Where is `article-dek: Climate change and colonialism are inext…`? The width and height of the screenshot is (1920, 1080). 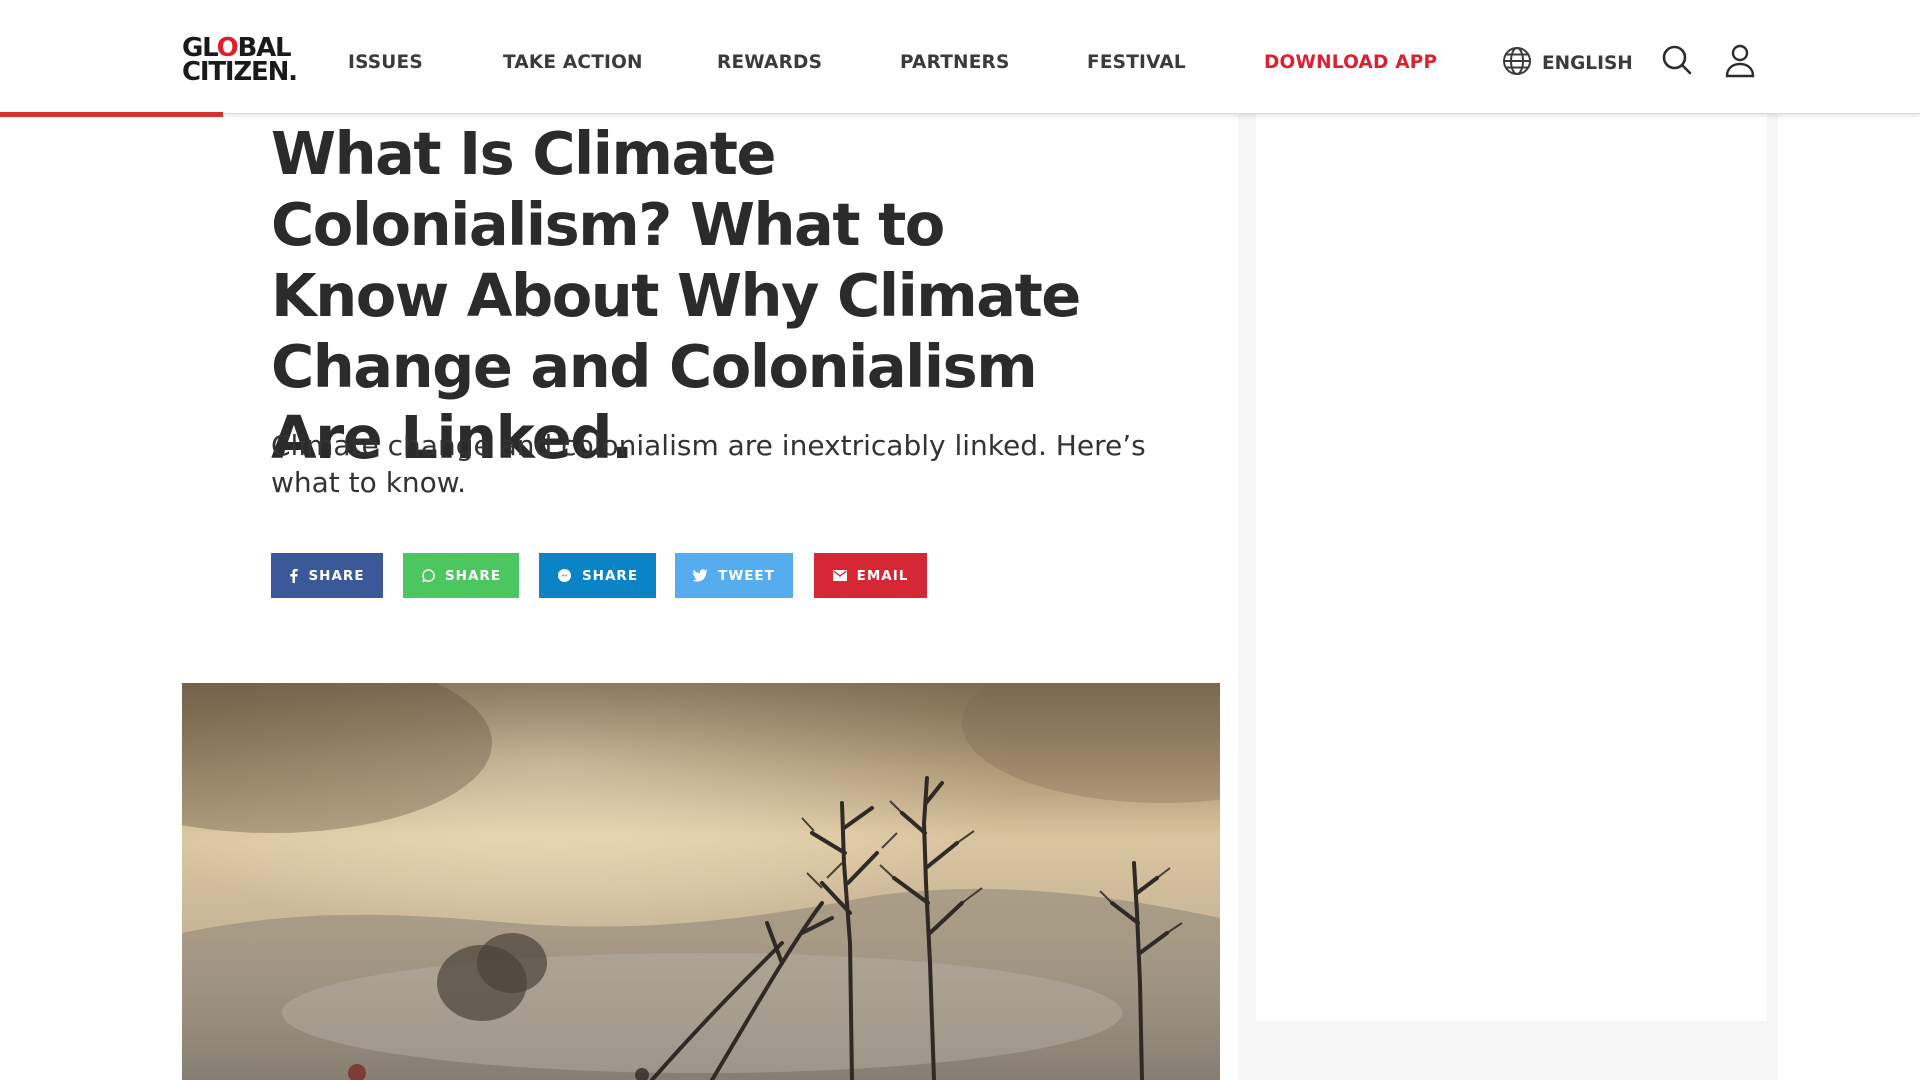
article-dek: Climate change and colonialism are inext… is located at coordinates (708, 464).